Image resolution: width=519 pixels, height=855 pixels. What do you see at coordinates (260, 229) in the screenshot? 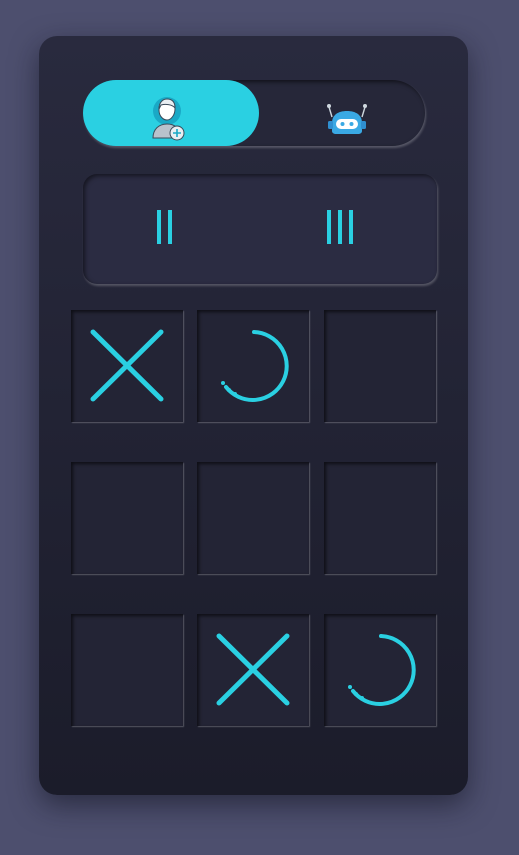
I see `scoreboard` at bounding box center [260, 229].